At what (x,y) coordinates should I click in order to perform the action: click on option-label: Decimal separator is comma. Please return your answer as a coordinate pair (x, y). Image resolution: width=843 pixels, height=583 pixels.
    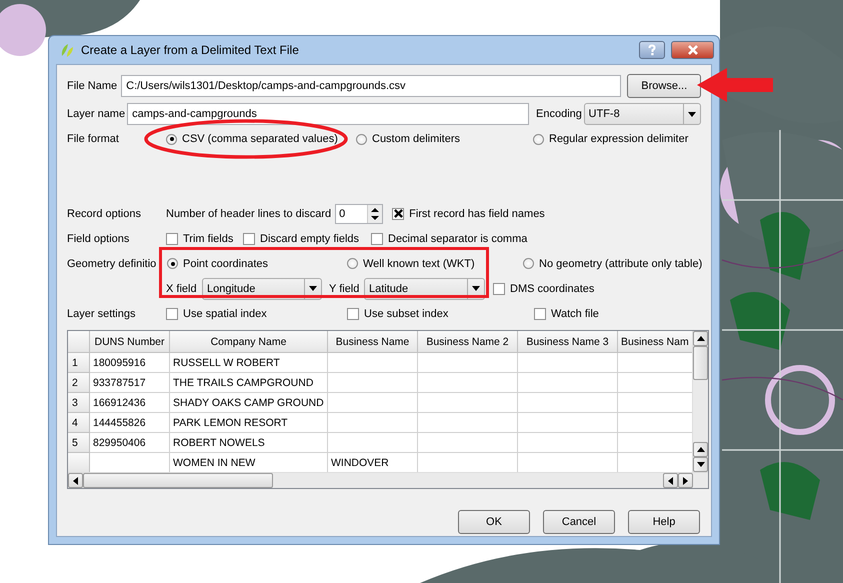
    Looking at the image, I should click on (458, 238).